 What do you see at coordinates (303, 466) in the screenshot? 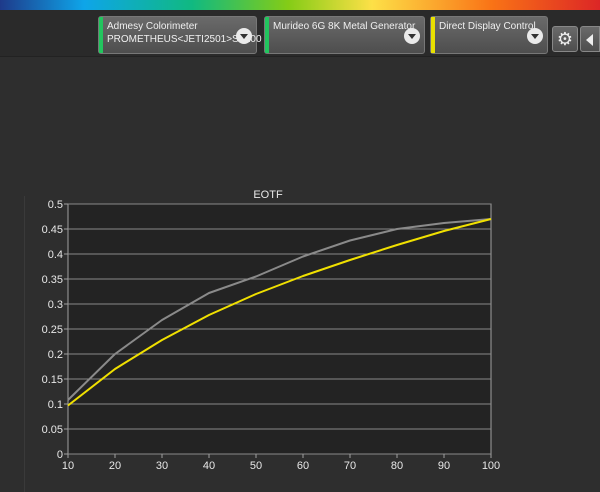
I see `x-tick-label: 60` at bounding box center [303, 466].